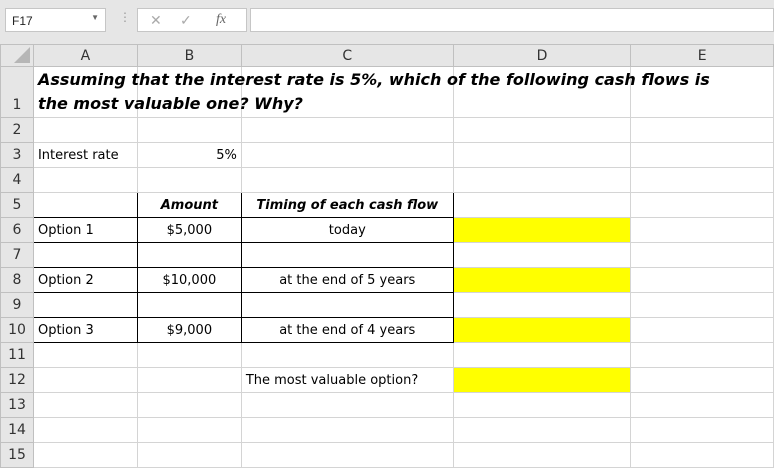  What do you see at coordinates (17, 155) in the screenshot?
I see `row-header-3: 3` at bounding box center [17, 155].